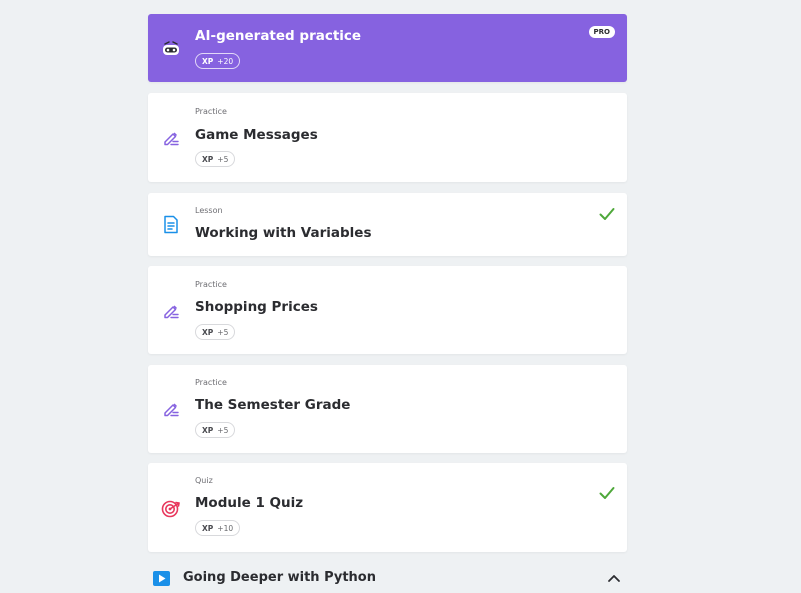  What do you see at coordinates (283, 233) in the screenshot?
I see `item-title: Working with Variables` at bounding box center [283, 233].